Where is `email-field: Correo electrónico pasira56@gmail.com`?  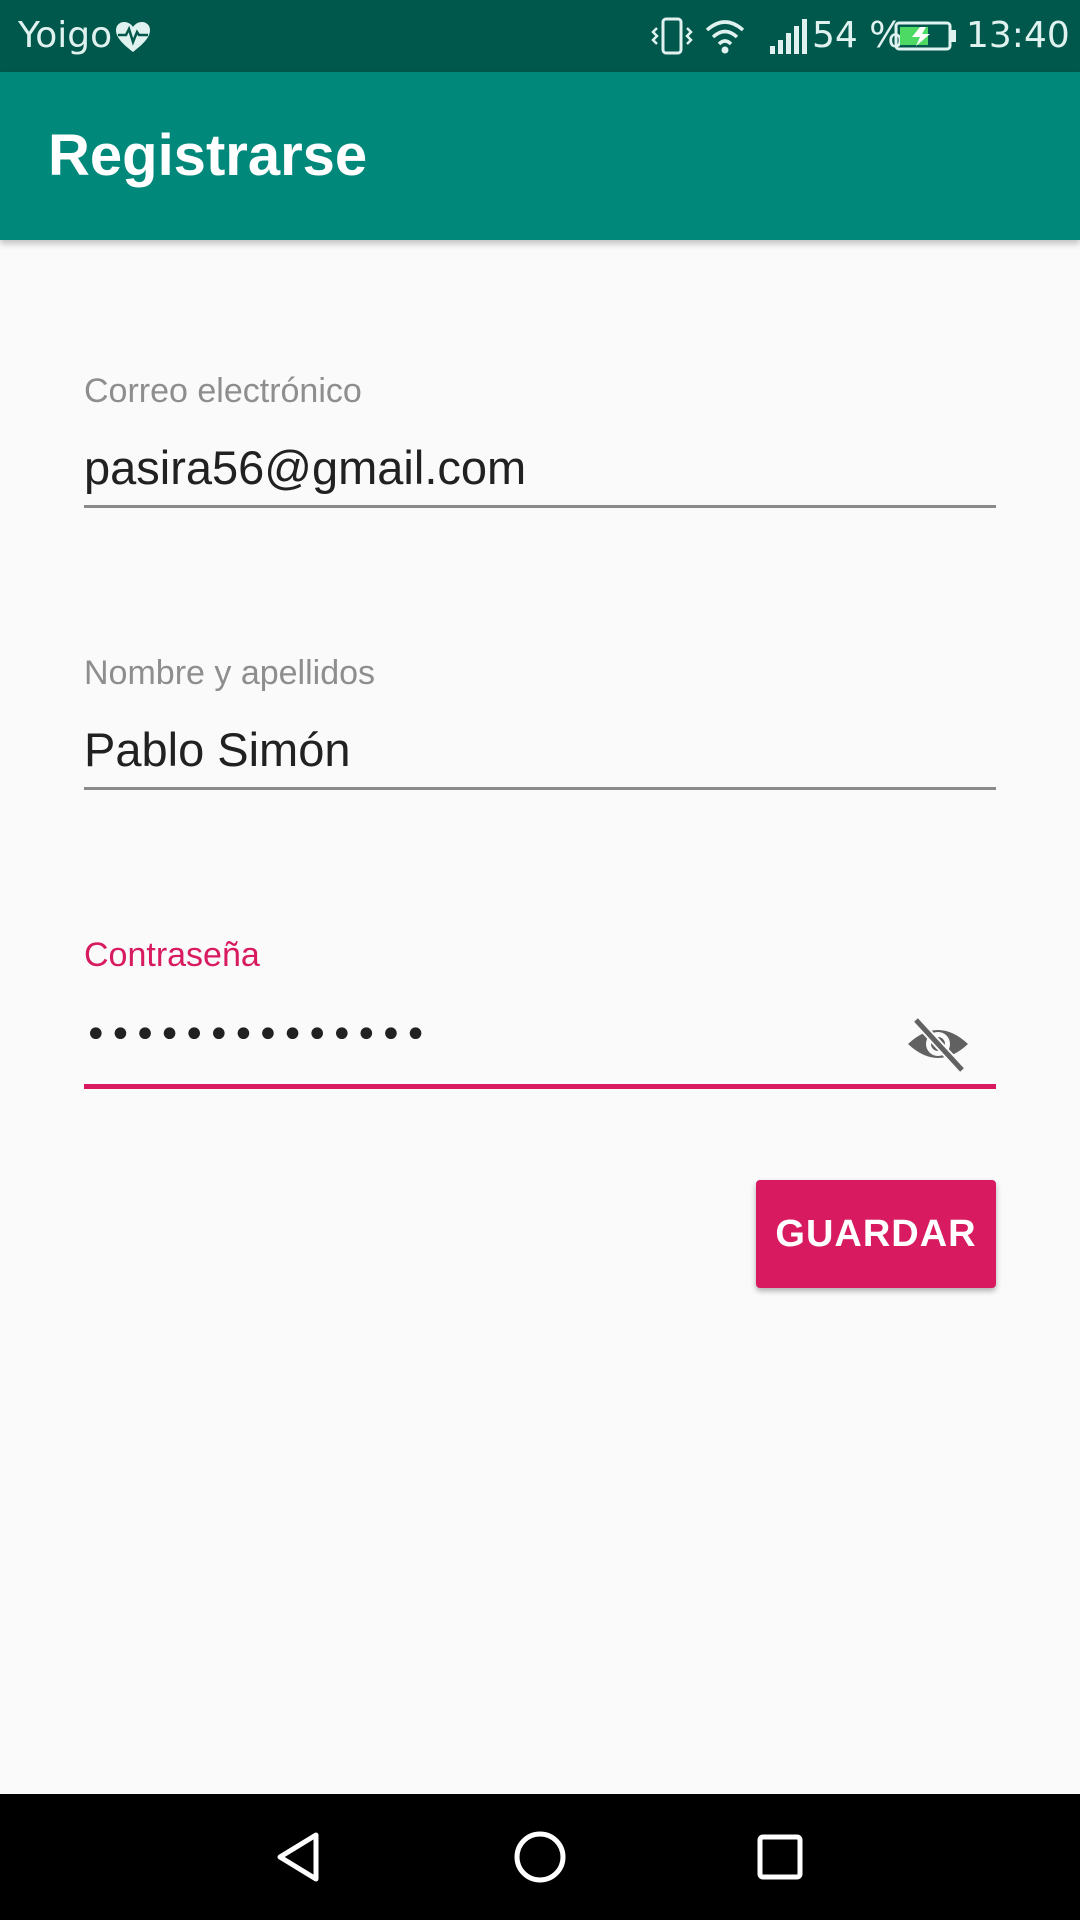
email-field: Correo electrónico pasira56@gmail.com is located at coordinates (540, 442).